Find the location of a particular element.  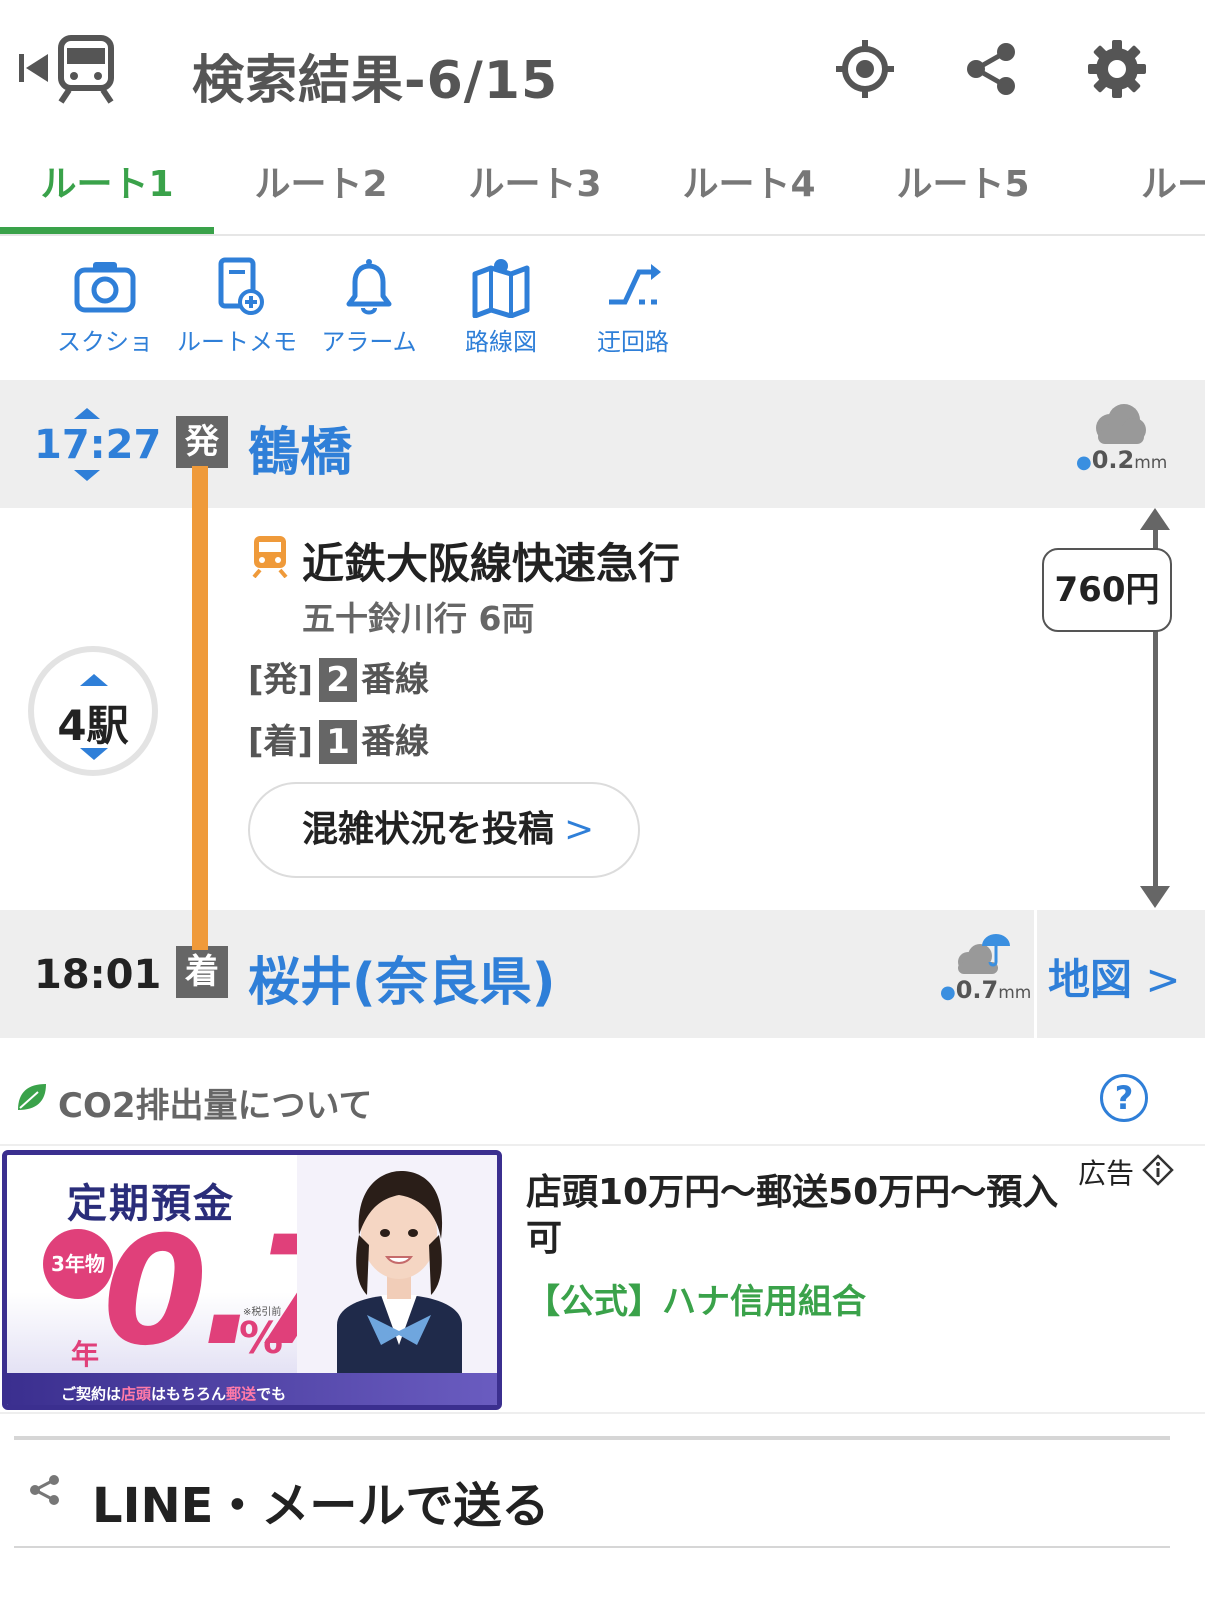

ad-title: 店頭10万円〜郵送50万円〜預入可 is located at coordinates (796, 1216).